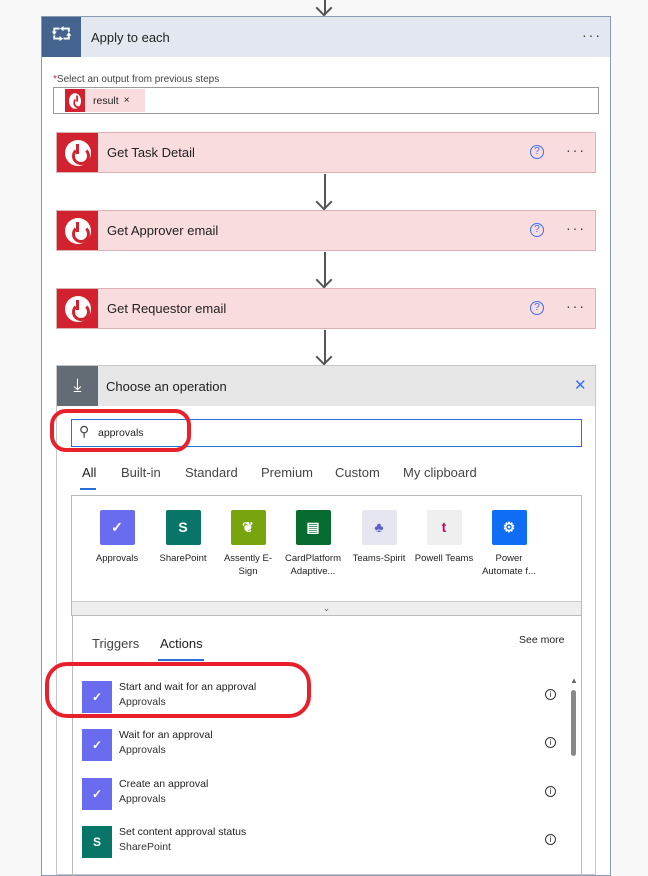  Describe the element at coordinates (117, 558) in the screenshot. I see `connector-label: Approvals` at that location.